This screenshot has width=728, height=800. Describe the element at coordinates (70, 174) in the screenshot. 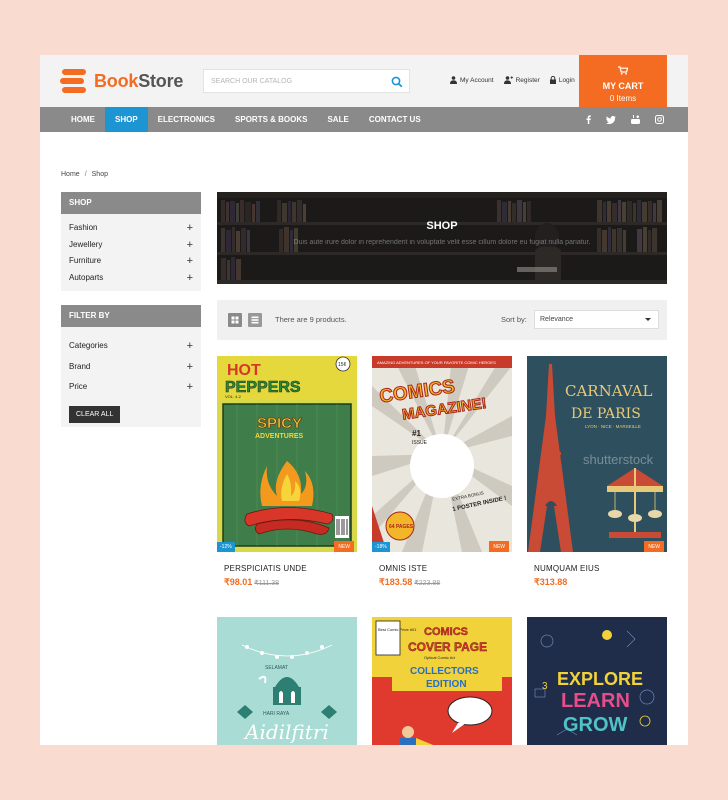

I see `breadcrumb-home: Home` at that location.